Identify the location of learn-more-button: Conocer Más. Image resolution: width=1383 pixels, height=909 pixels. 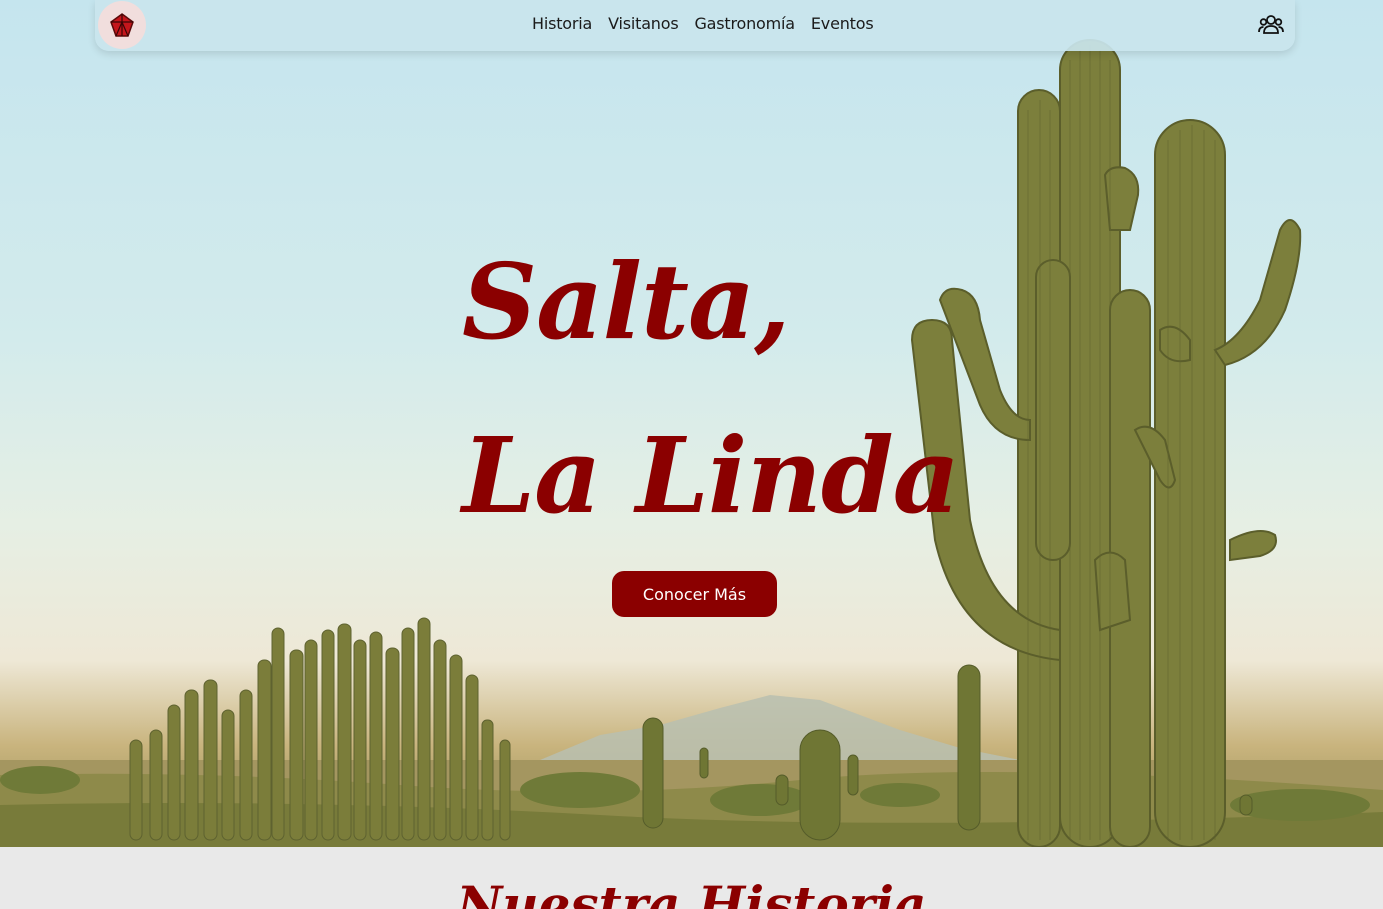
(694, 594).